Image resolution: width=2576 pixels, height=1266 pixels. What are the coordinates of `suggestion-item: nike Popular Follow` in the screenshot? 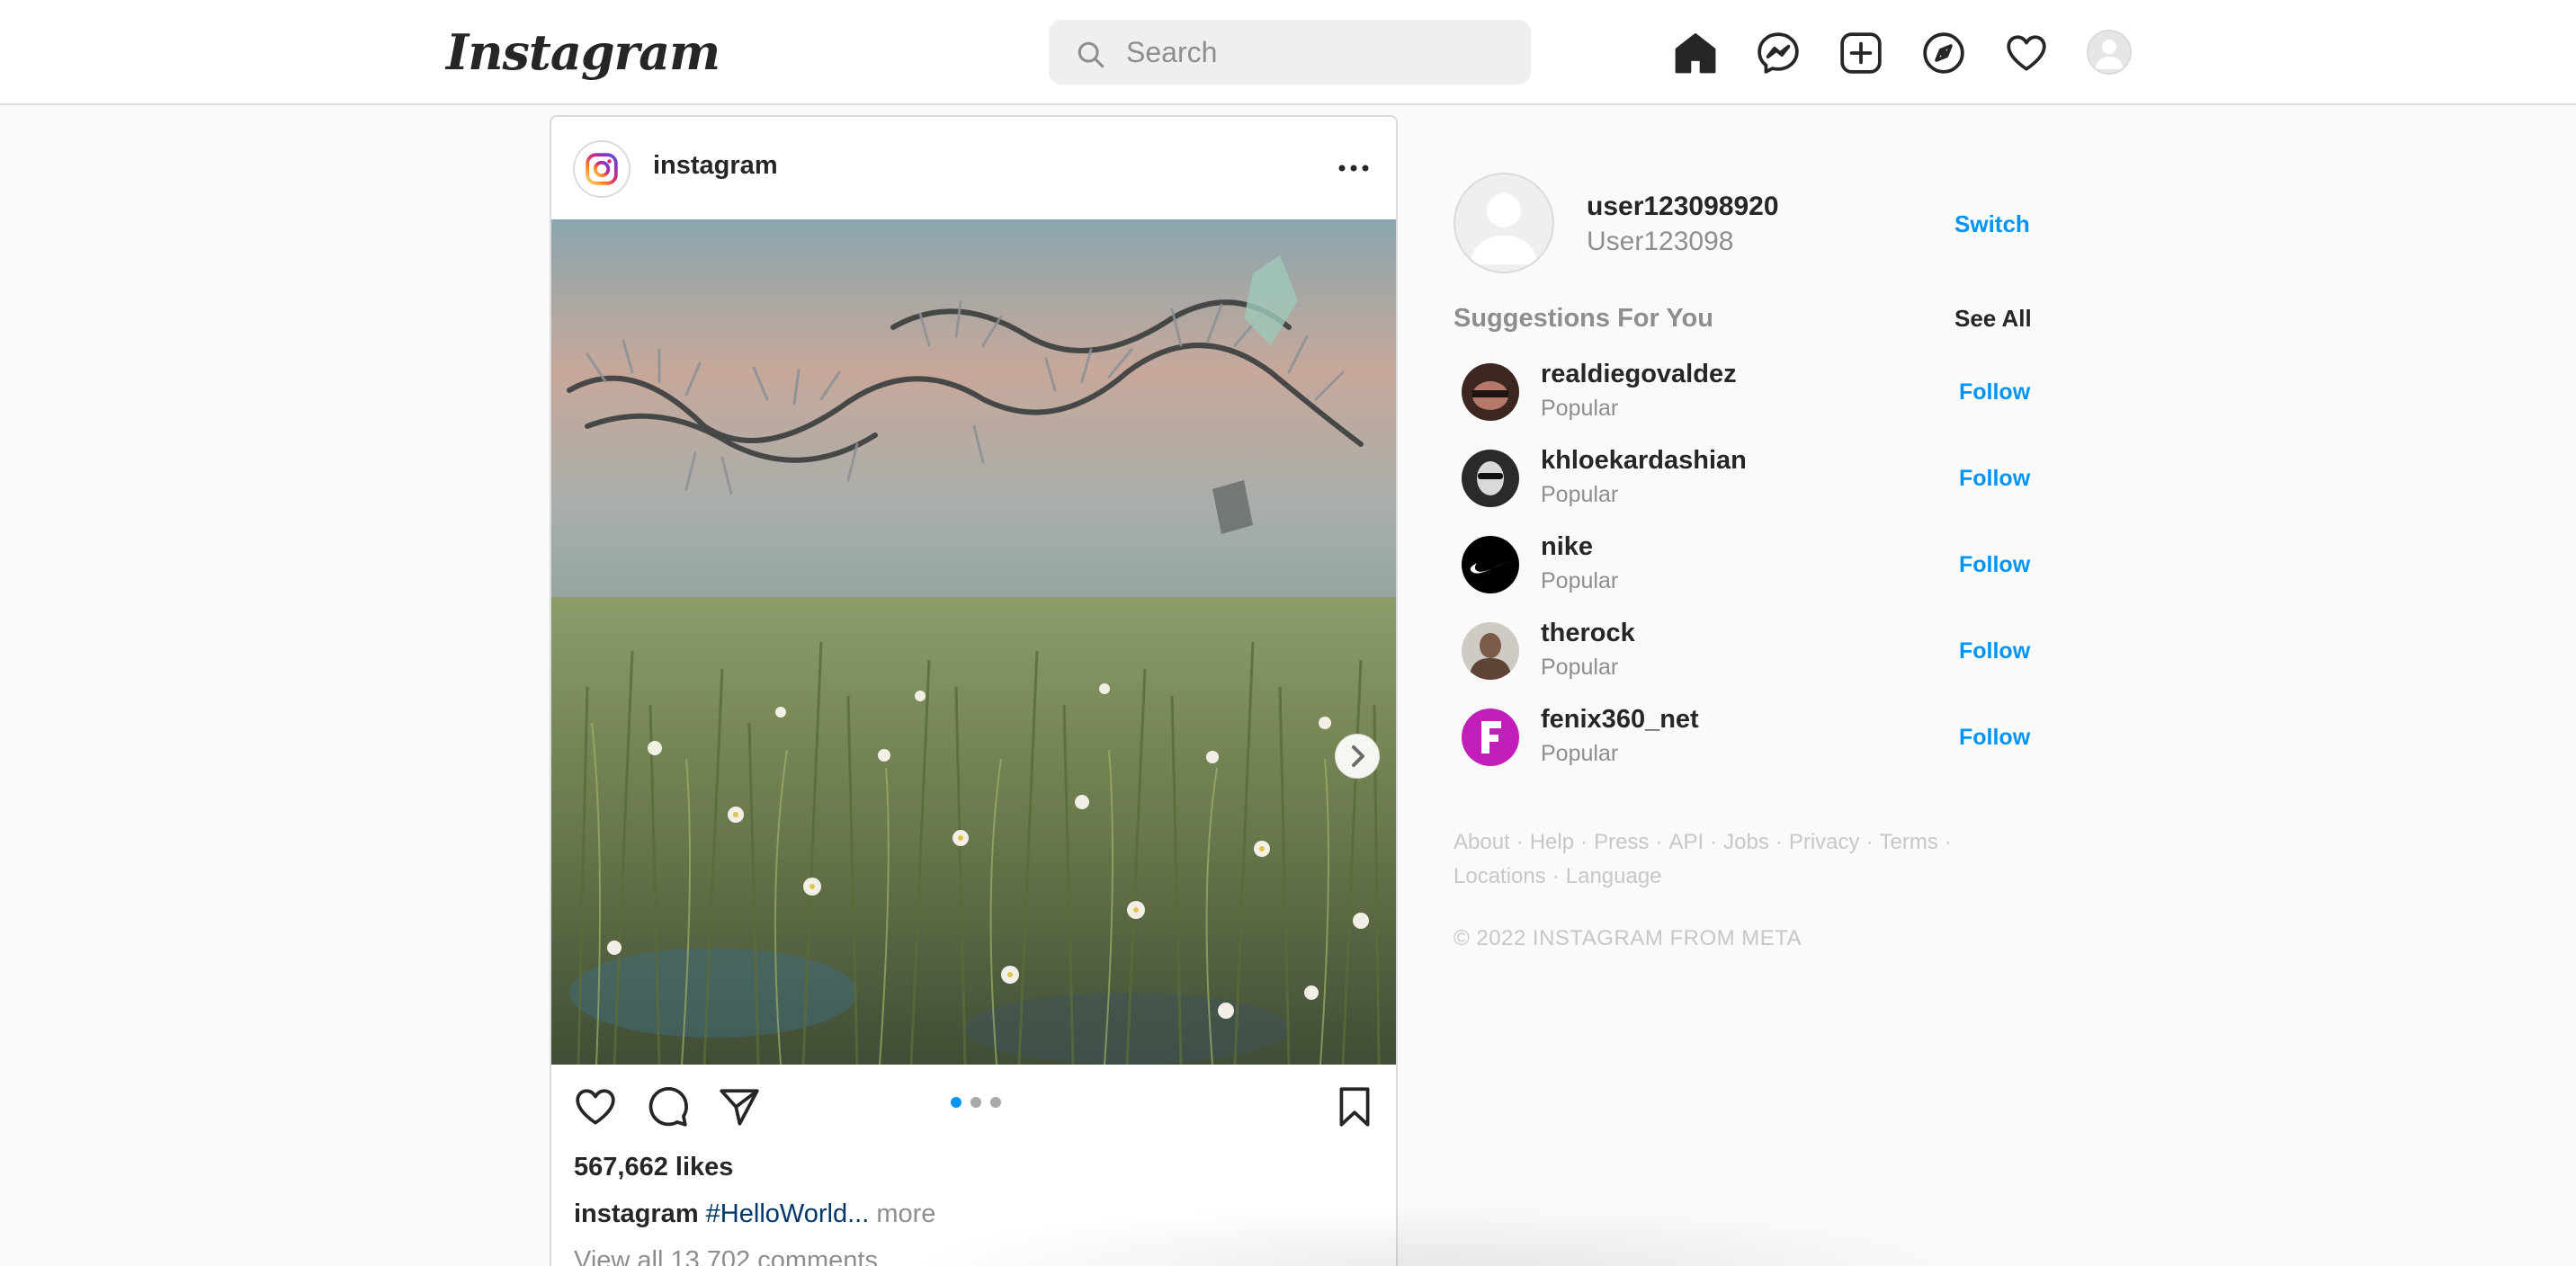 It's located at (1741, 572).